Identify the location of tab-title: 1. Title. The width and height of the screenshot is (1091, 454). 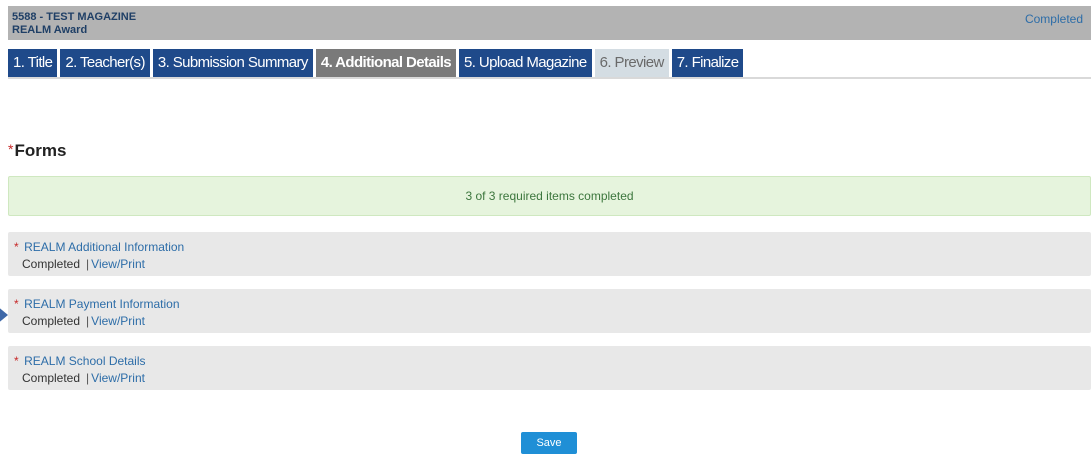
(33, 63).